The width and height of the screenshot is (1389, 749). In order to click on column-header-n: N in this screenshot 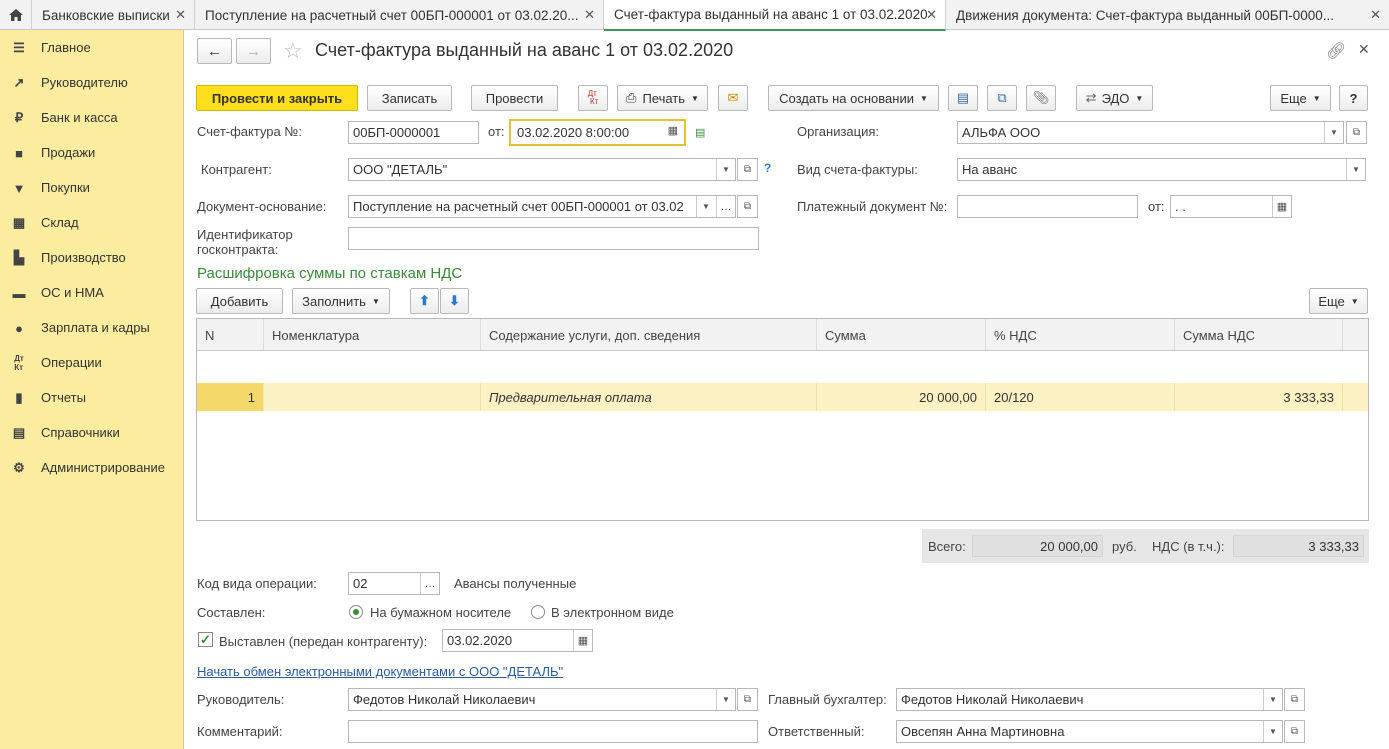, I will do `click(230, 335)`.